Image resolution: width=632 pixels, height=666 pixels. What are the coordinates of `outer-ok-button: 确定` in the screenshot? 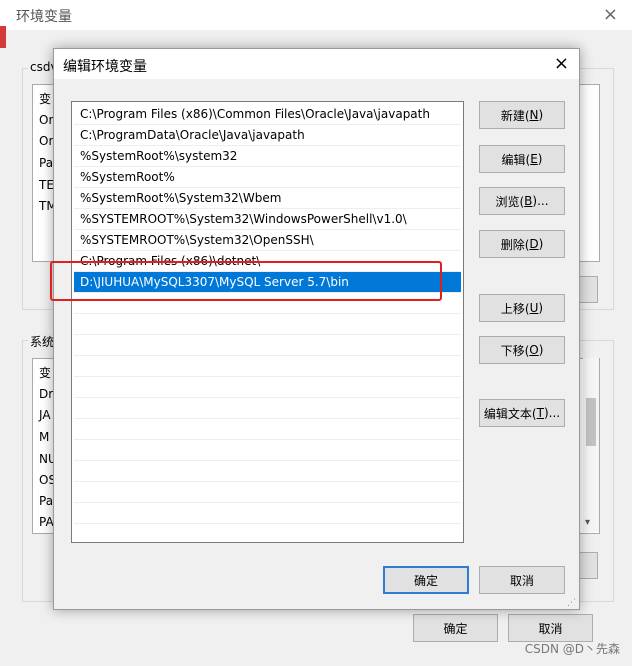 It's located at (455, 628).